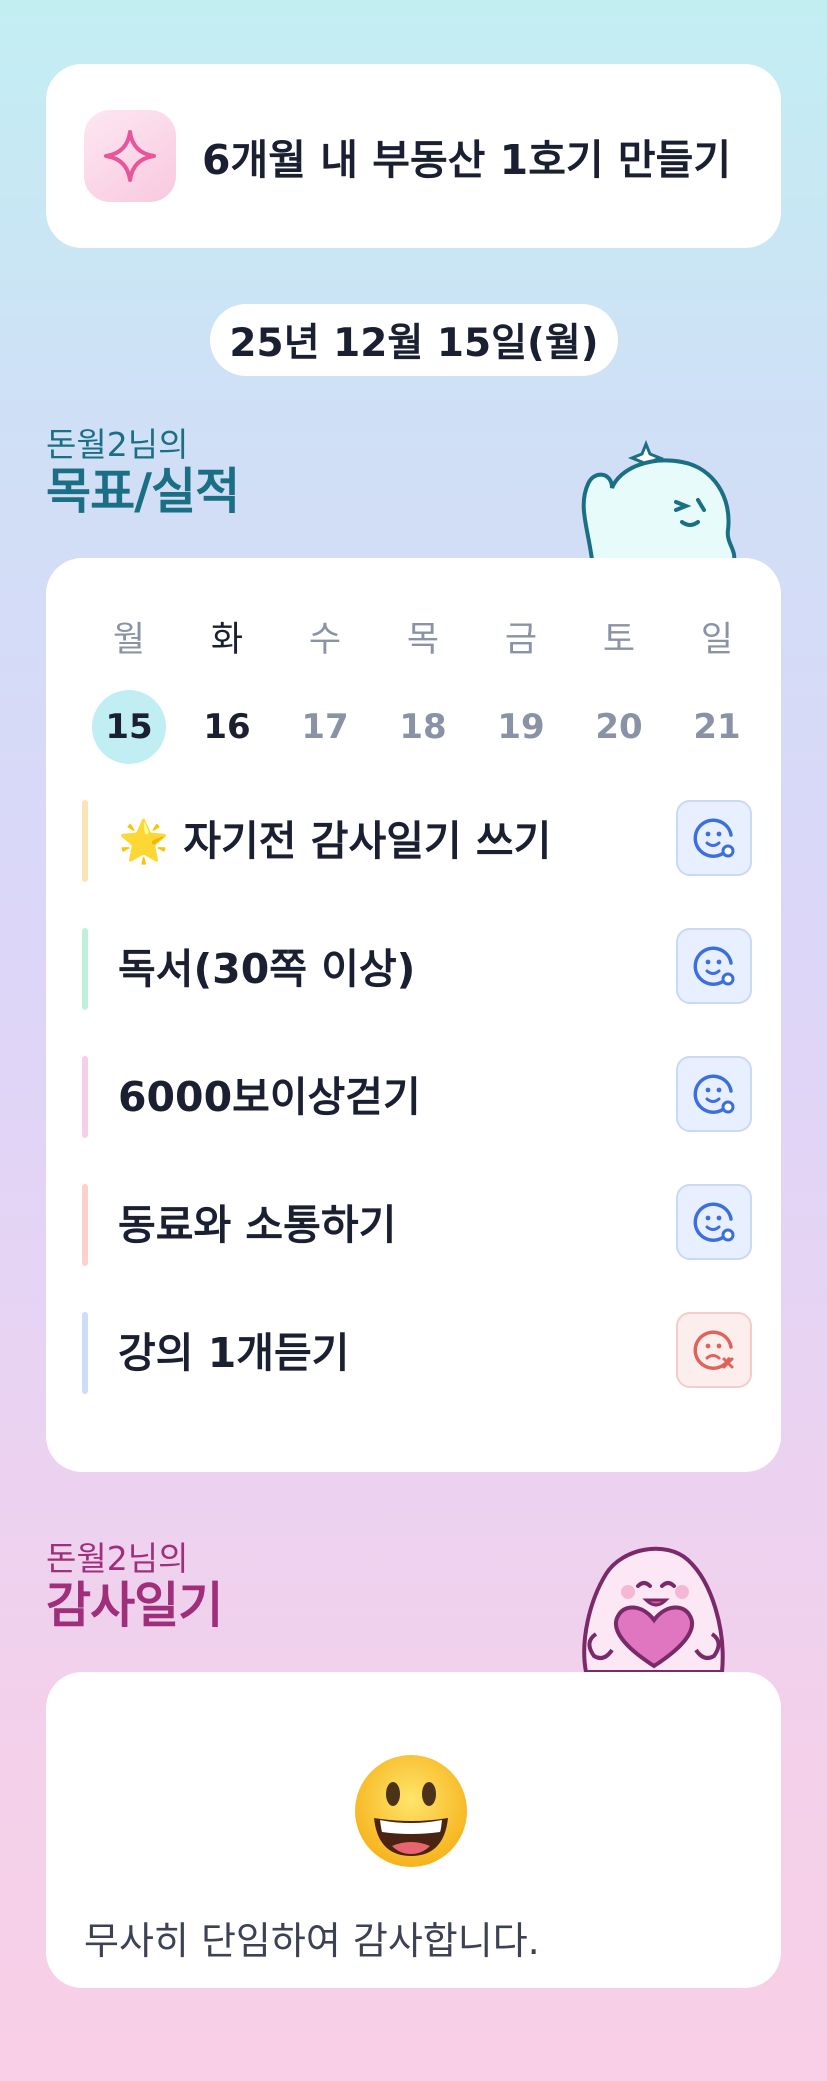 The width and height of the screenshot is (827, 2081). I want to click on day-tuesday: 화 16, so click(227, 690).